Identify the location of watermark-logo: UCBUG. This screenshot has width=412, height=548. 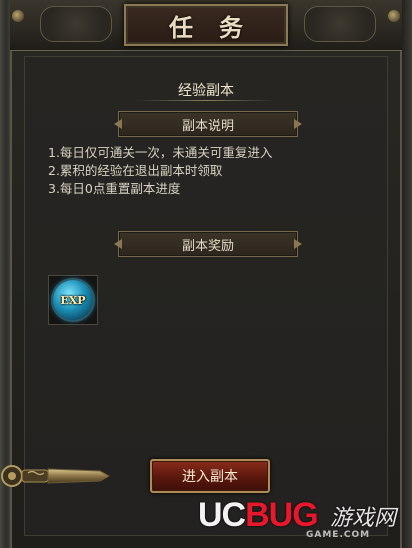
(258, 515).